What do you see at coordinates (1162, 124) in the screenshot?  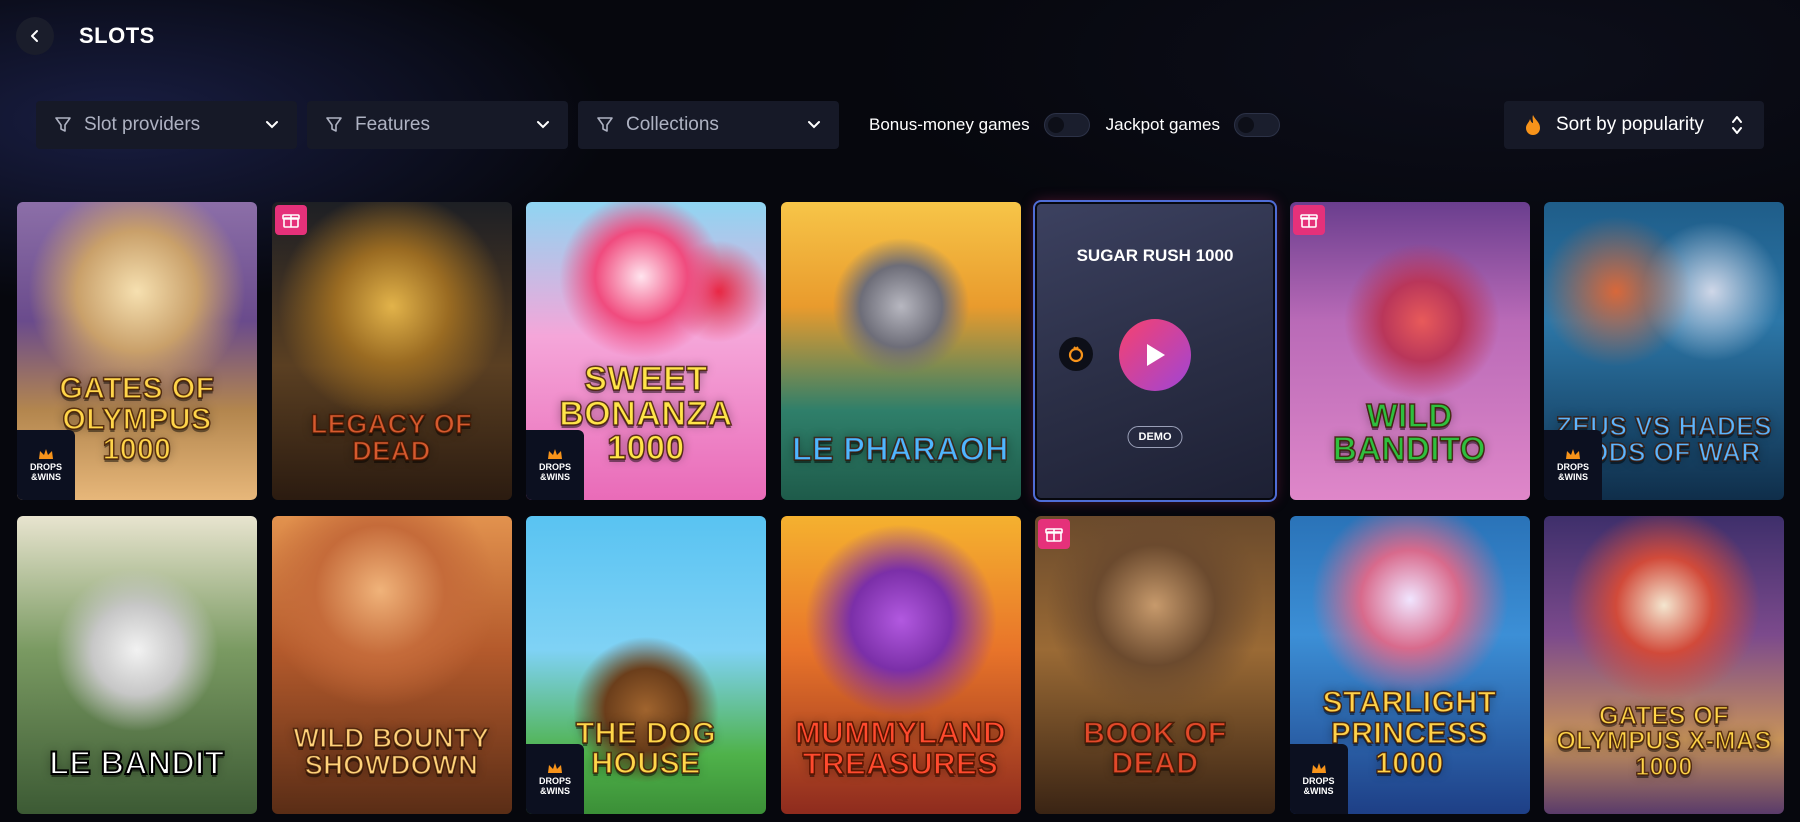 I see `toggle-label: Jackpot games` at bounding box center [1162, 124].